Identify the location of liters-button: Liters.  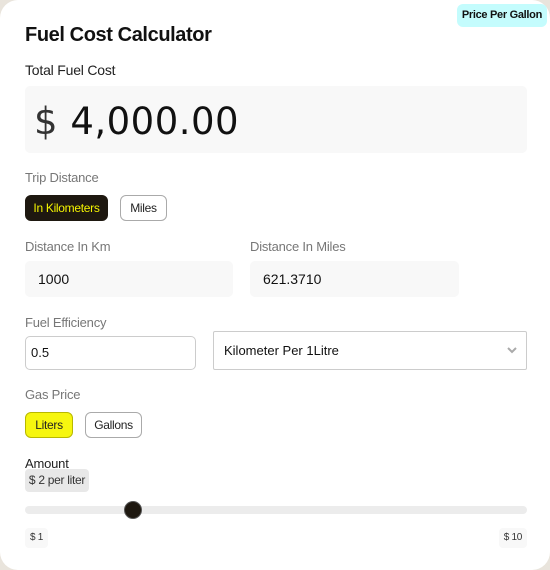
(49, 425).